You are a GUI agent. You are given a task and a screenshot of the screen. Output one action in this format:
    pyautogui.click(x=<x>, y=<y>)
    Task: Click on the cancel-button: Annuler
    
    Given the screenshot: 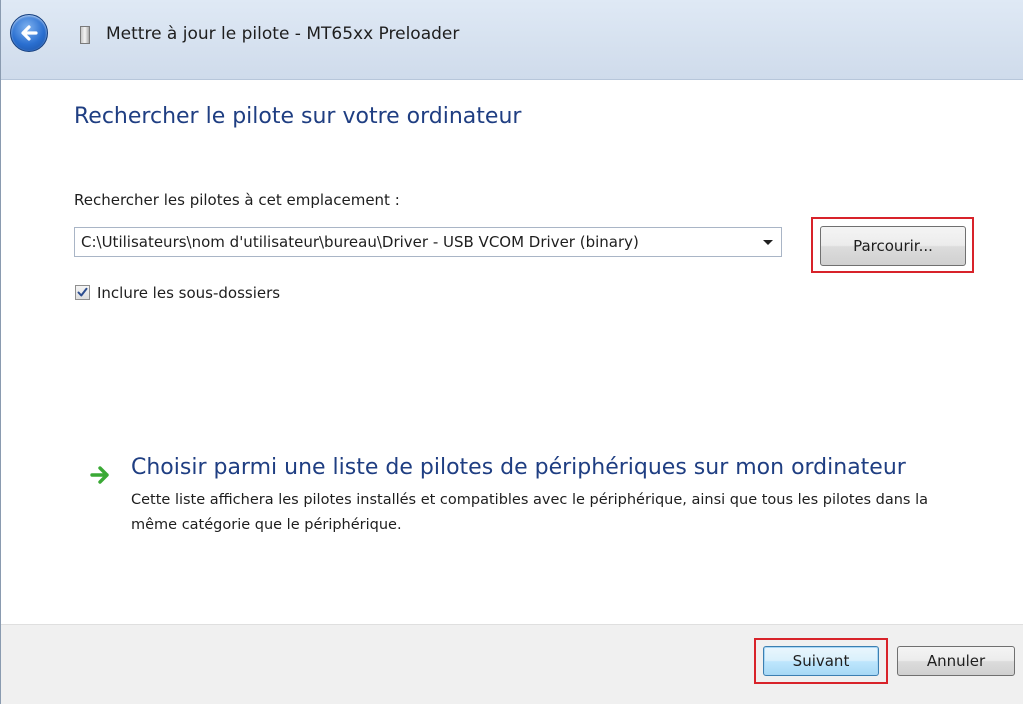 What is the action you would take?
    pyautogui.click(x=956, y=661)
    